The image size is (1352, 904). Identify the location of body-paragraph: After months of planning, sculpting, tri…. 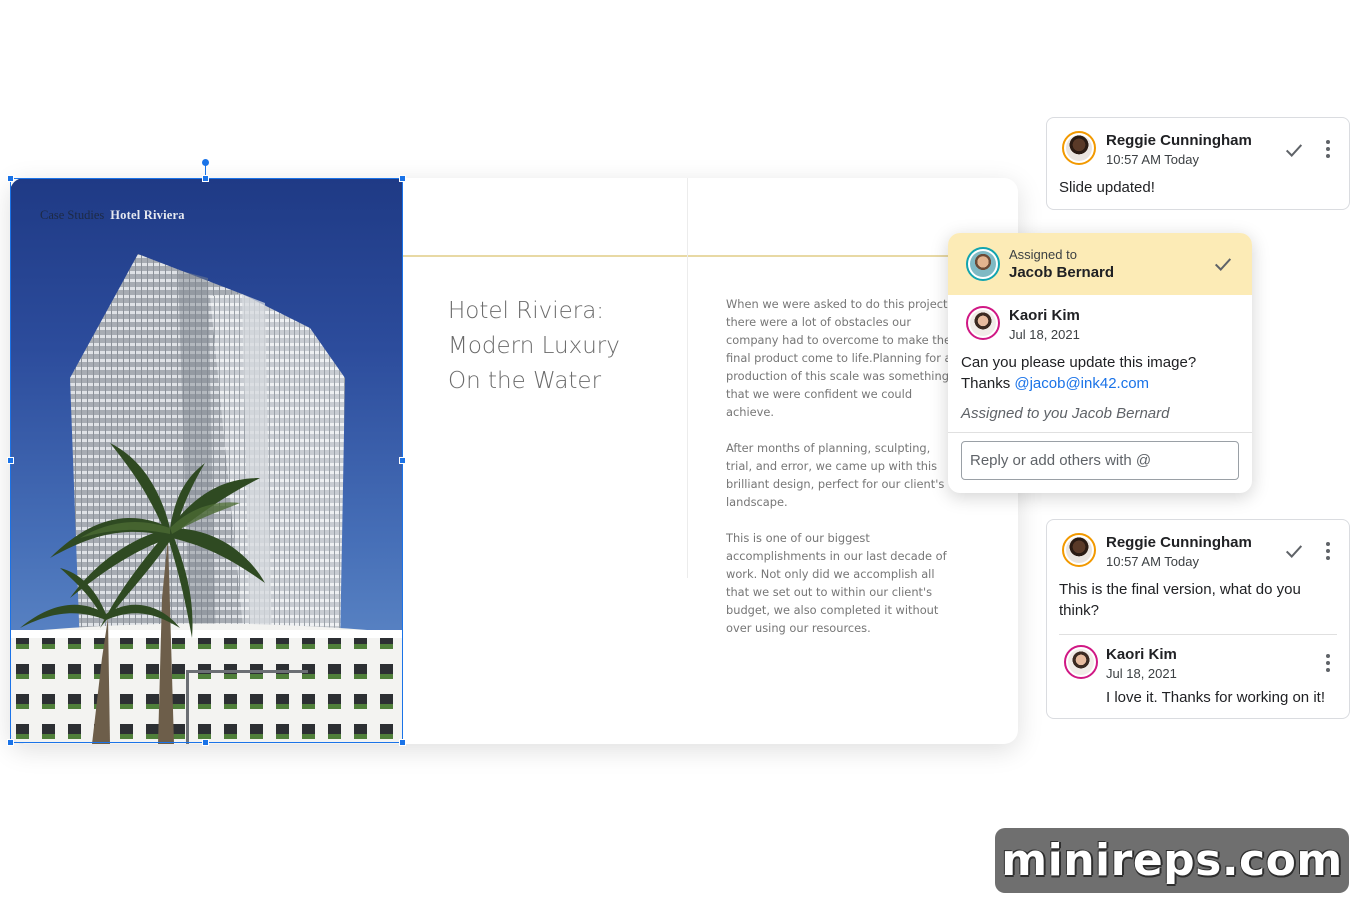
(835, 475).